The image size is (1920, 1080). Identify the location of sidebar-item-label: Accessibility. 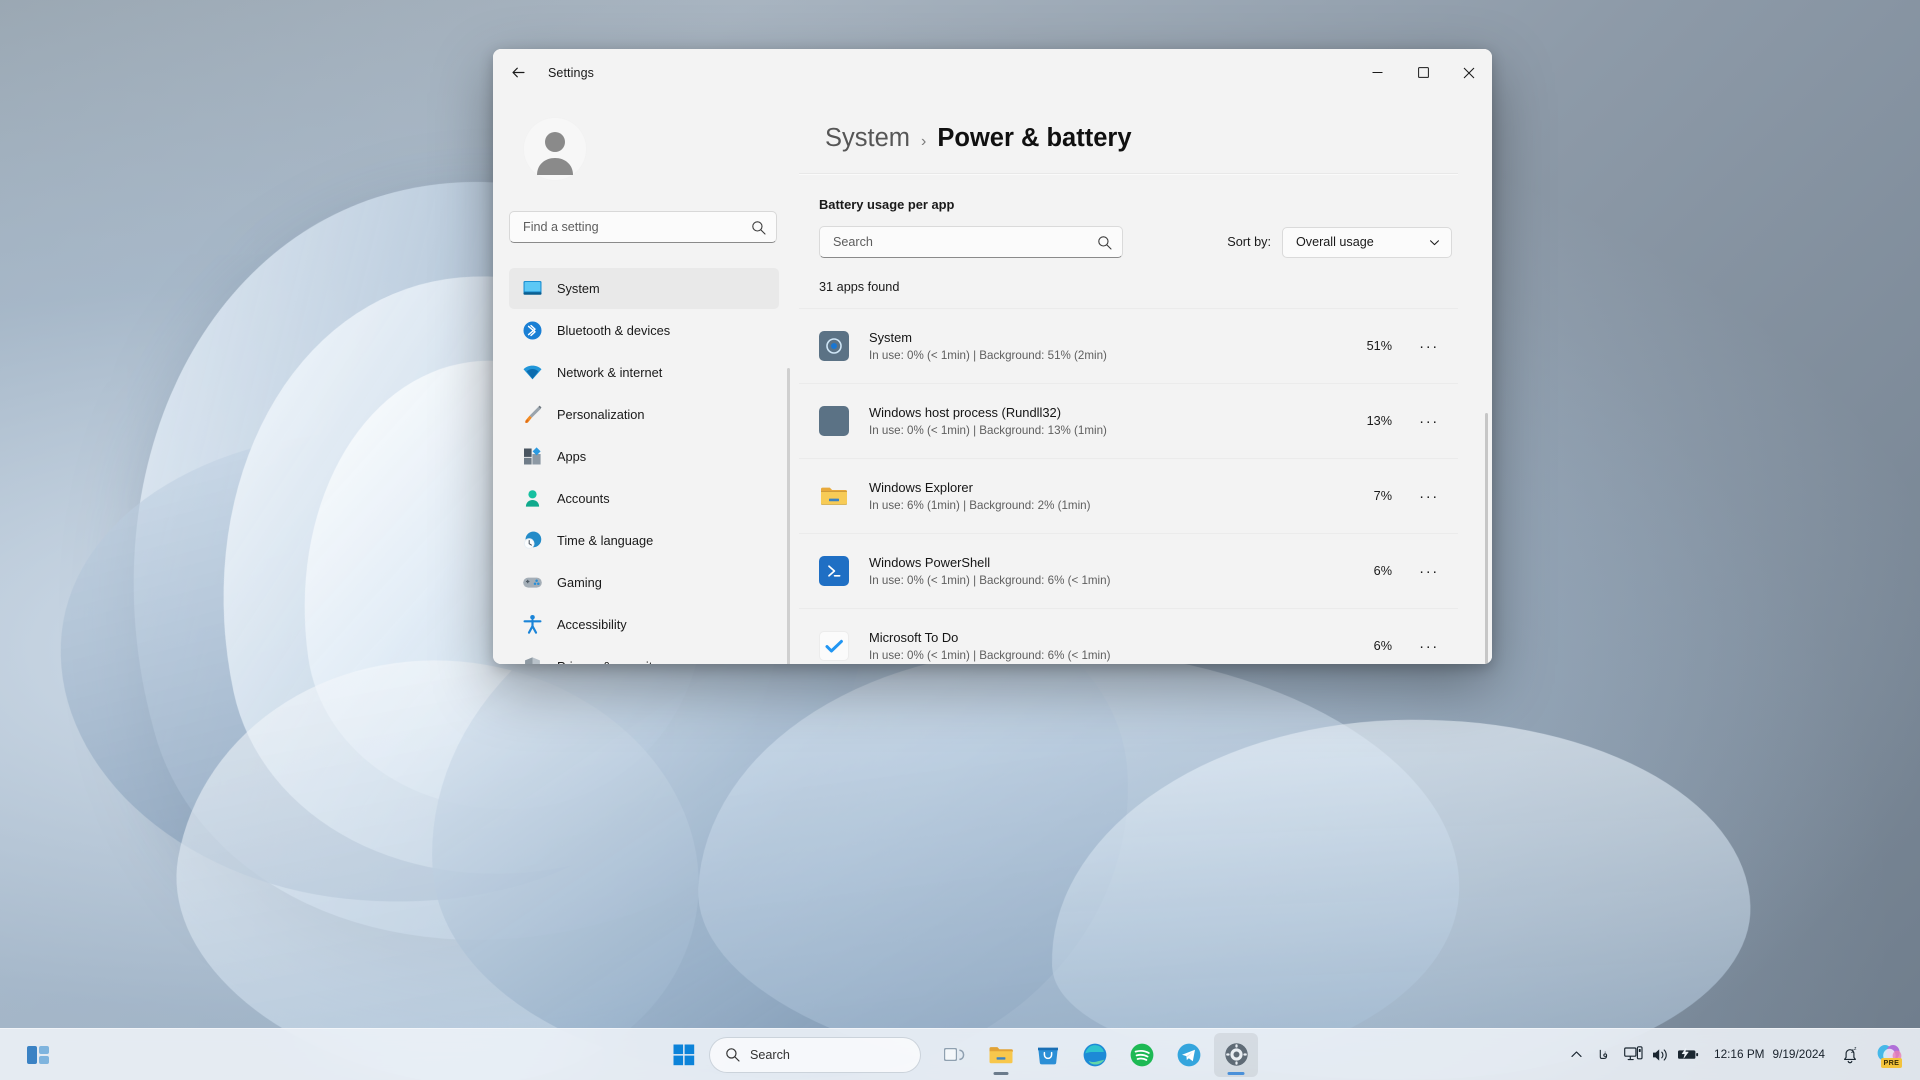
(592, 624).